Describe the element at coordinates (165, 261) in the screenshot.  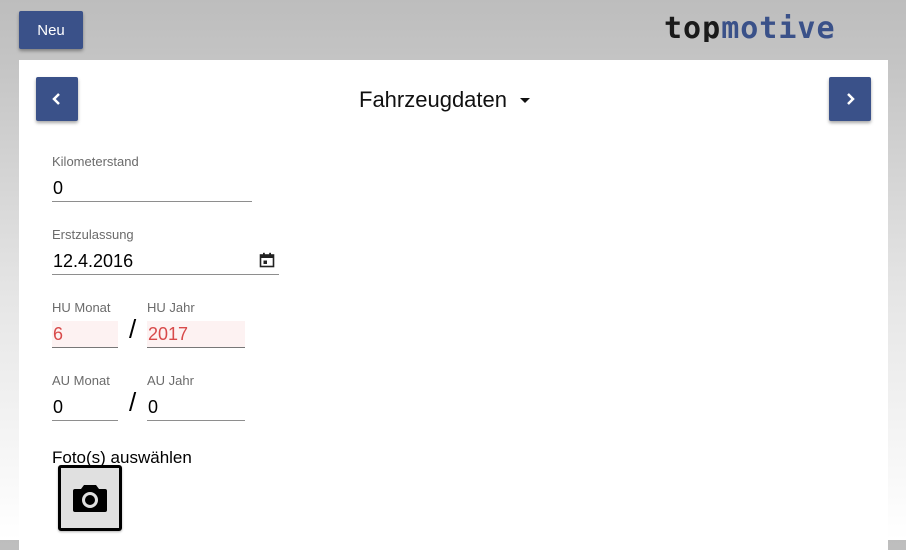
I see `erstzulassung-input: 12.4.2016` at that location.